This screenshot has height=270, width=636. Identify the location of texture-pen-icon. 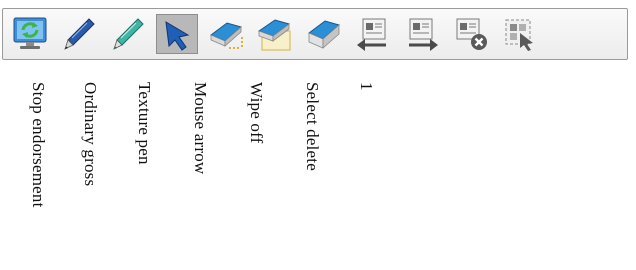
(128, 34).